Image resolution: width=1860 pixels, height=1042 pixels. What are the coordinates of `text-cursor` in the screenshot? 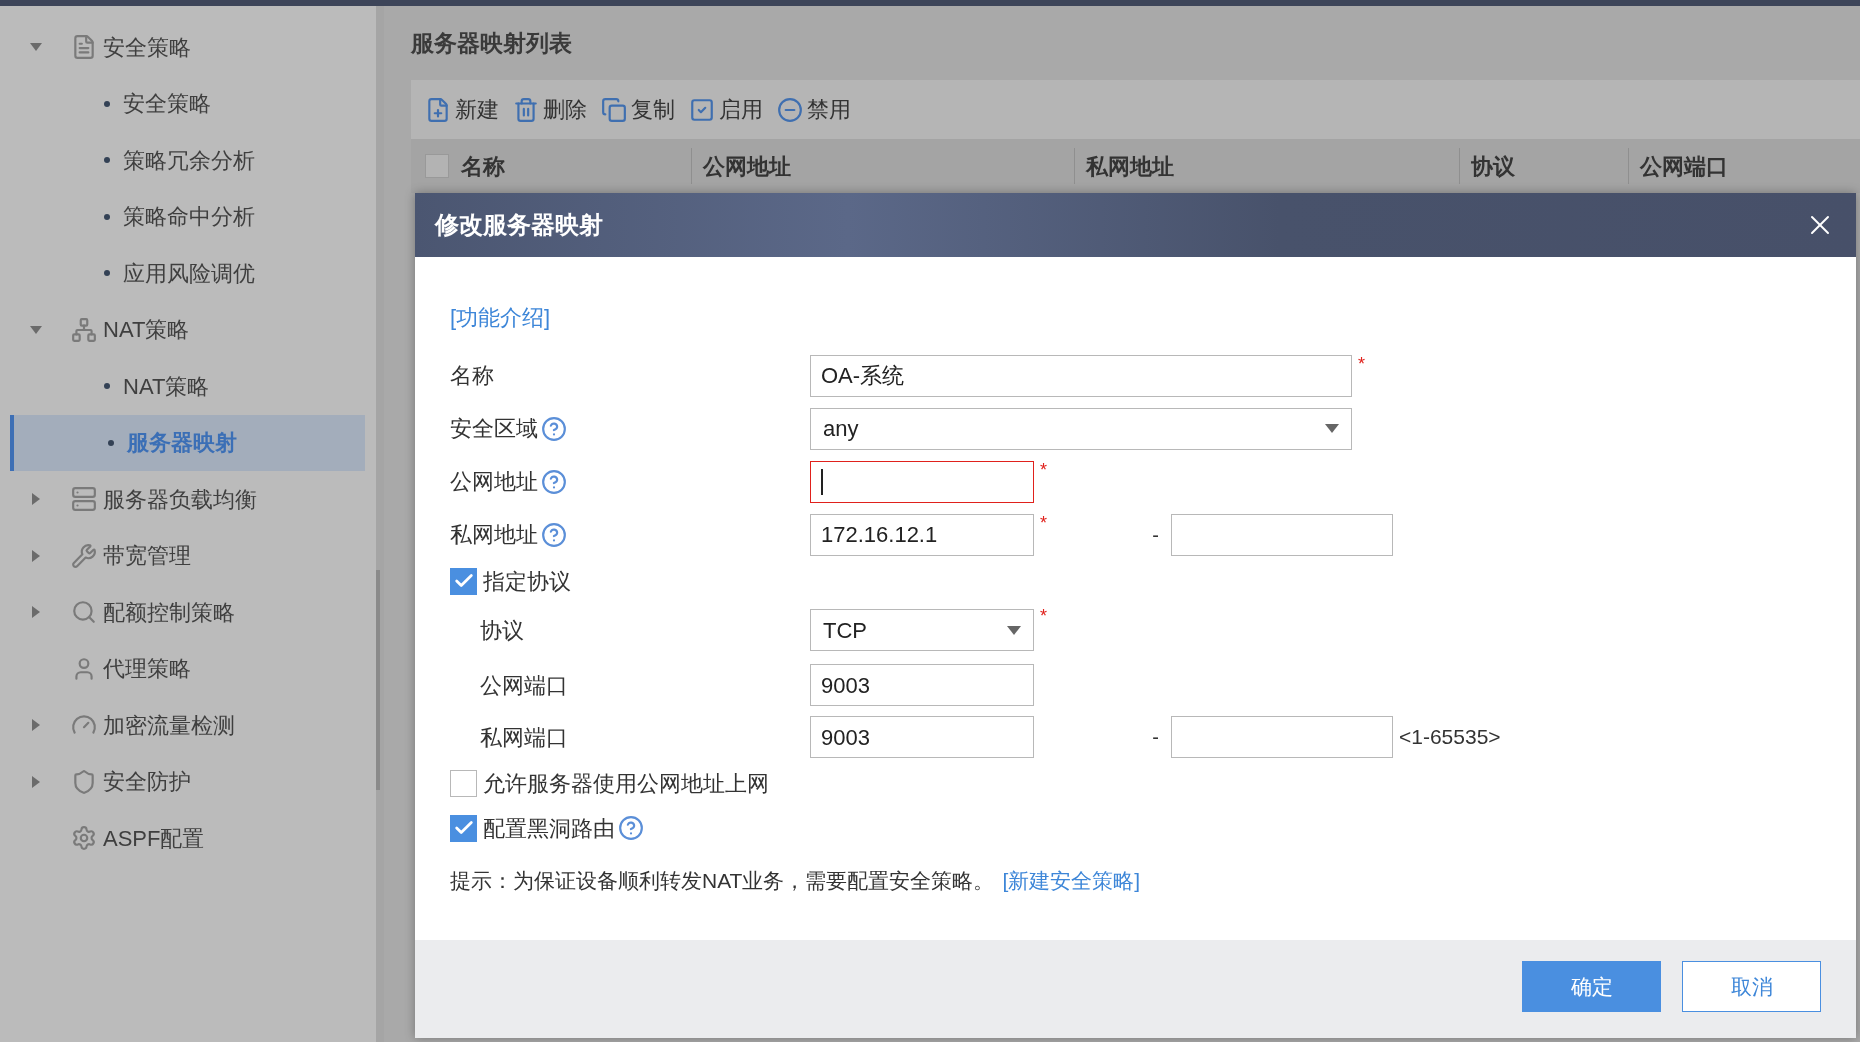 It's located at (822, 481).